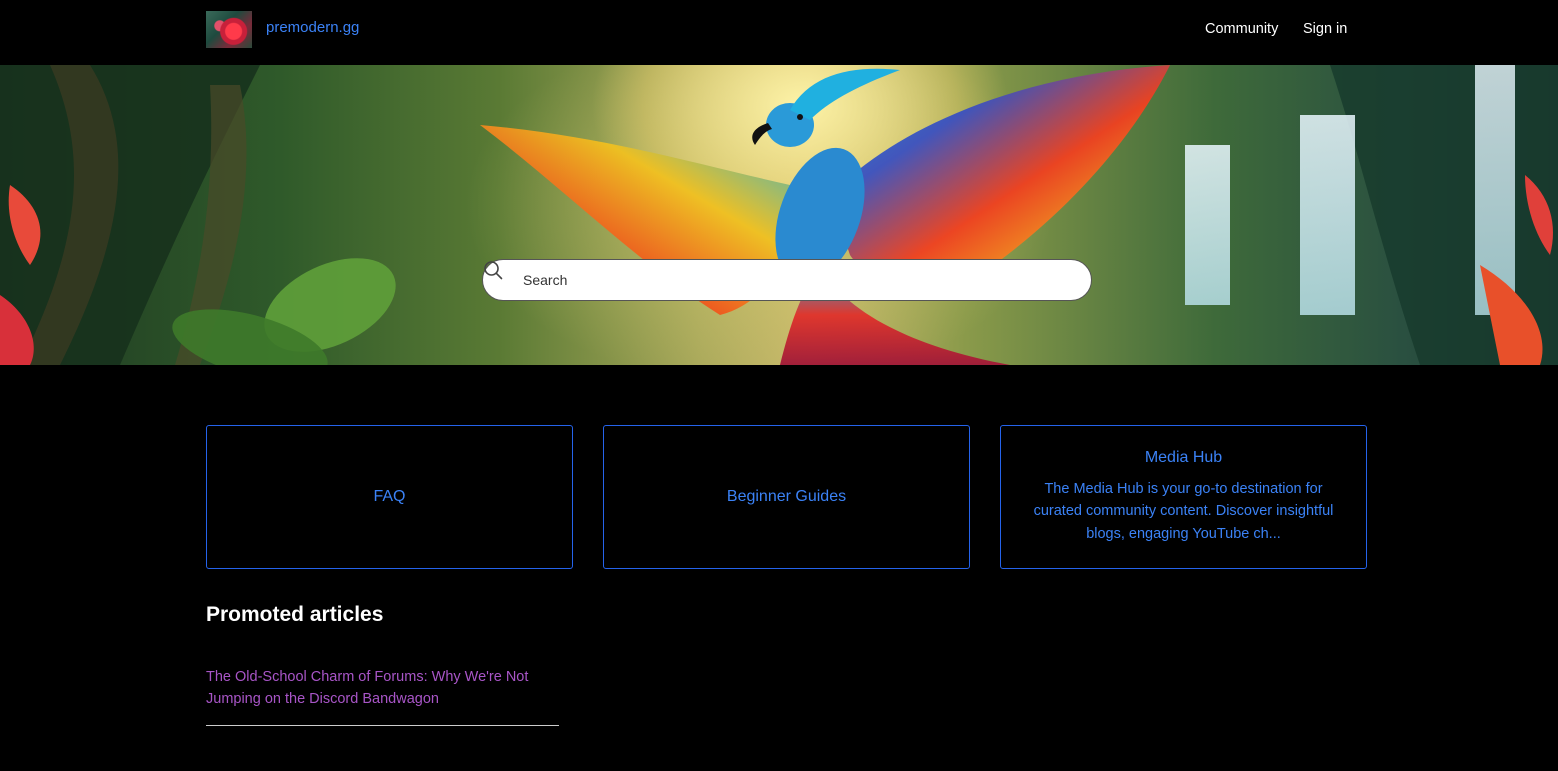  I want to click on search-icon, so click(493, 270).